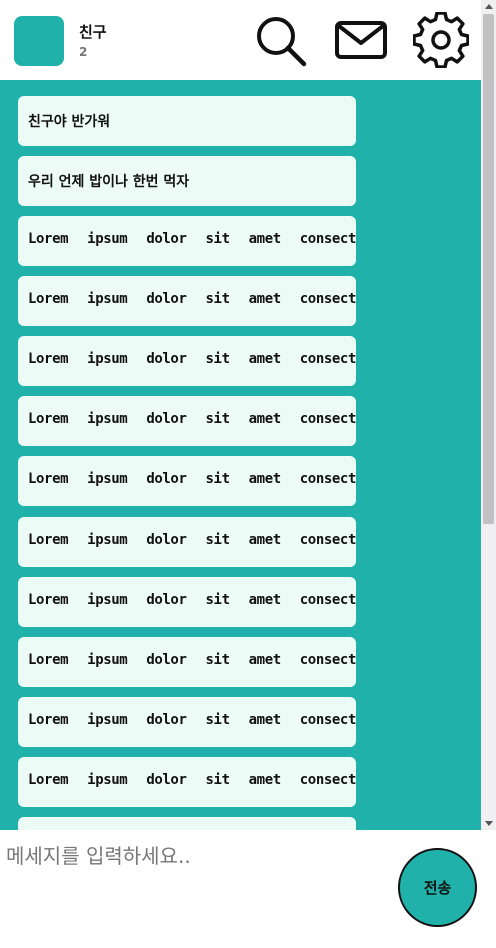 The width and height of the screenshot is (496, 948). What do you see at coordinates (109, 182) in the screenshot?
I see `message-text: 우리 언제 밥이나 한번 먹자` at bounding box center [109, 182].